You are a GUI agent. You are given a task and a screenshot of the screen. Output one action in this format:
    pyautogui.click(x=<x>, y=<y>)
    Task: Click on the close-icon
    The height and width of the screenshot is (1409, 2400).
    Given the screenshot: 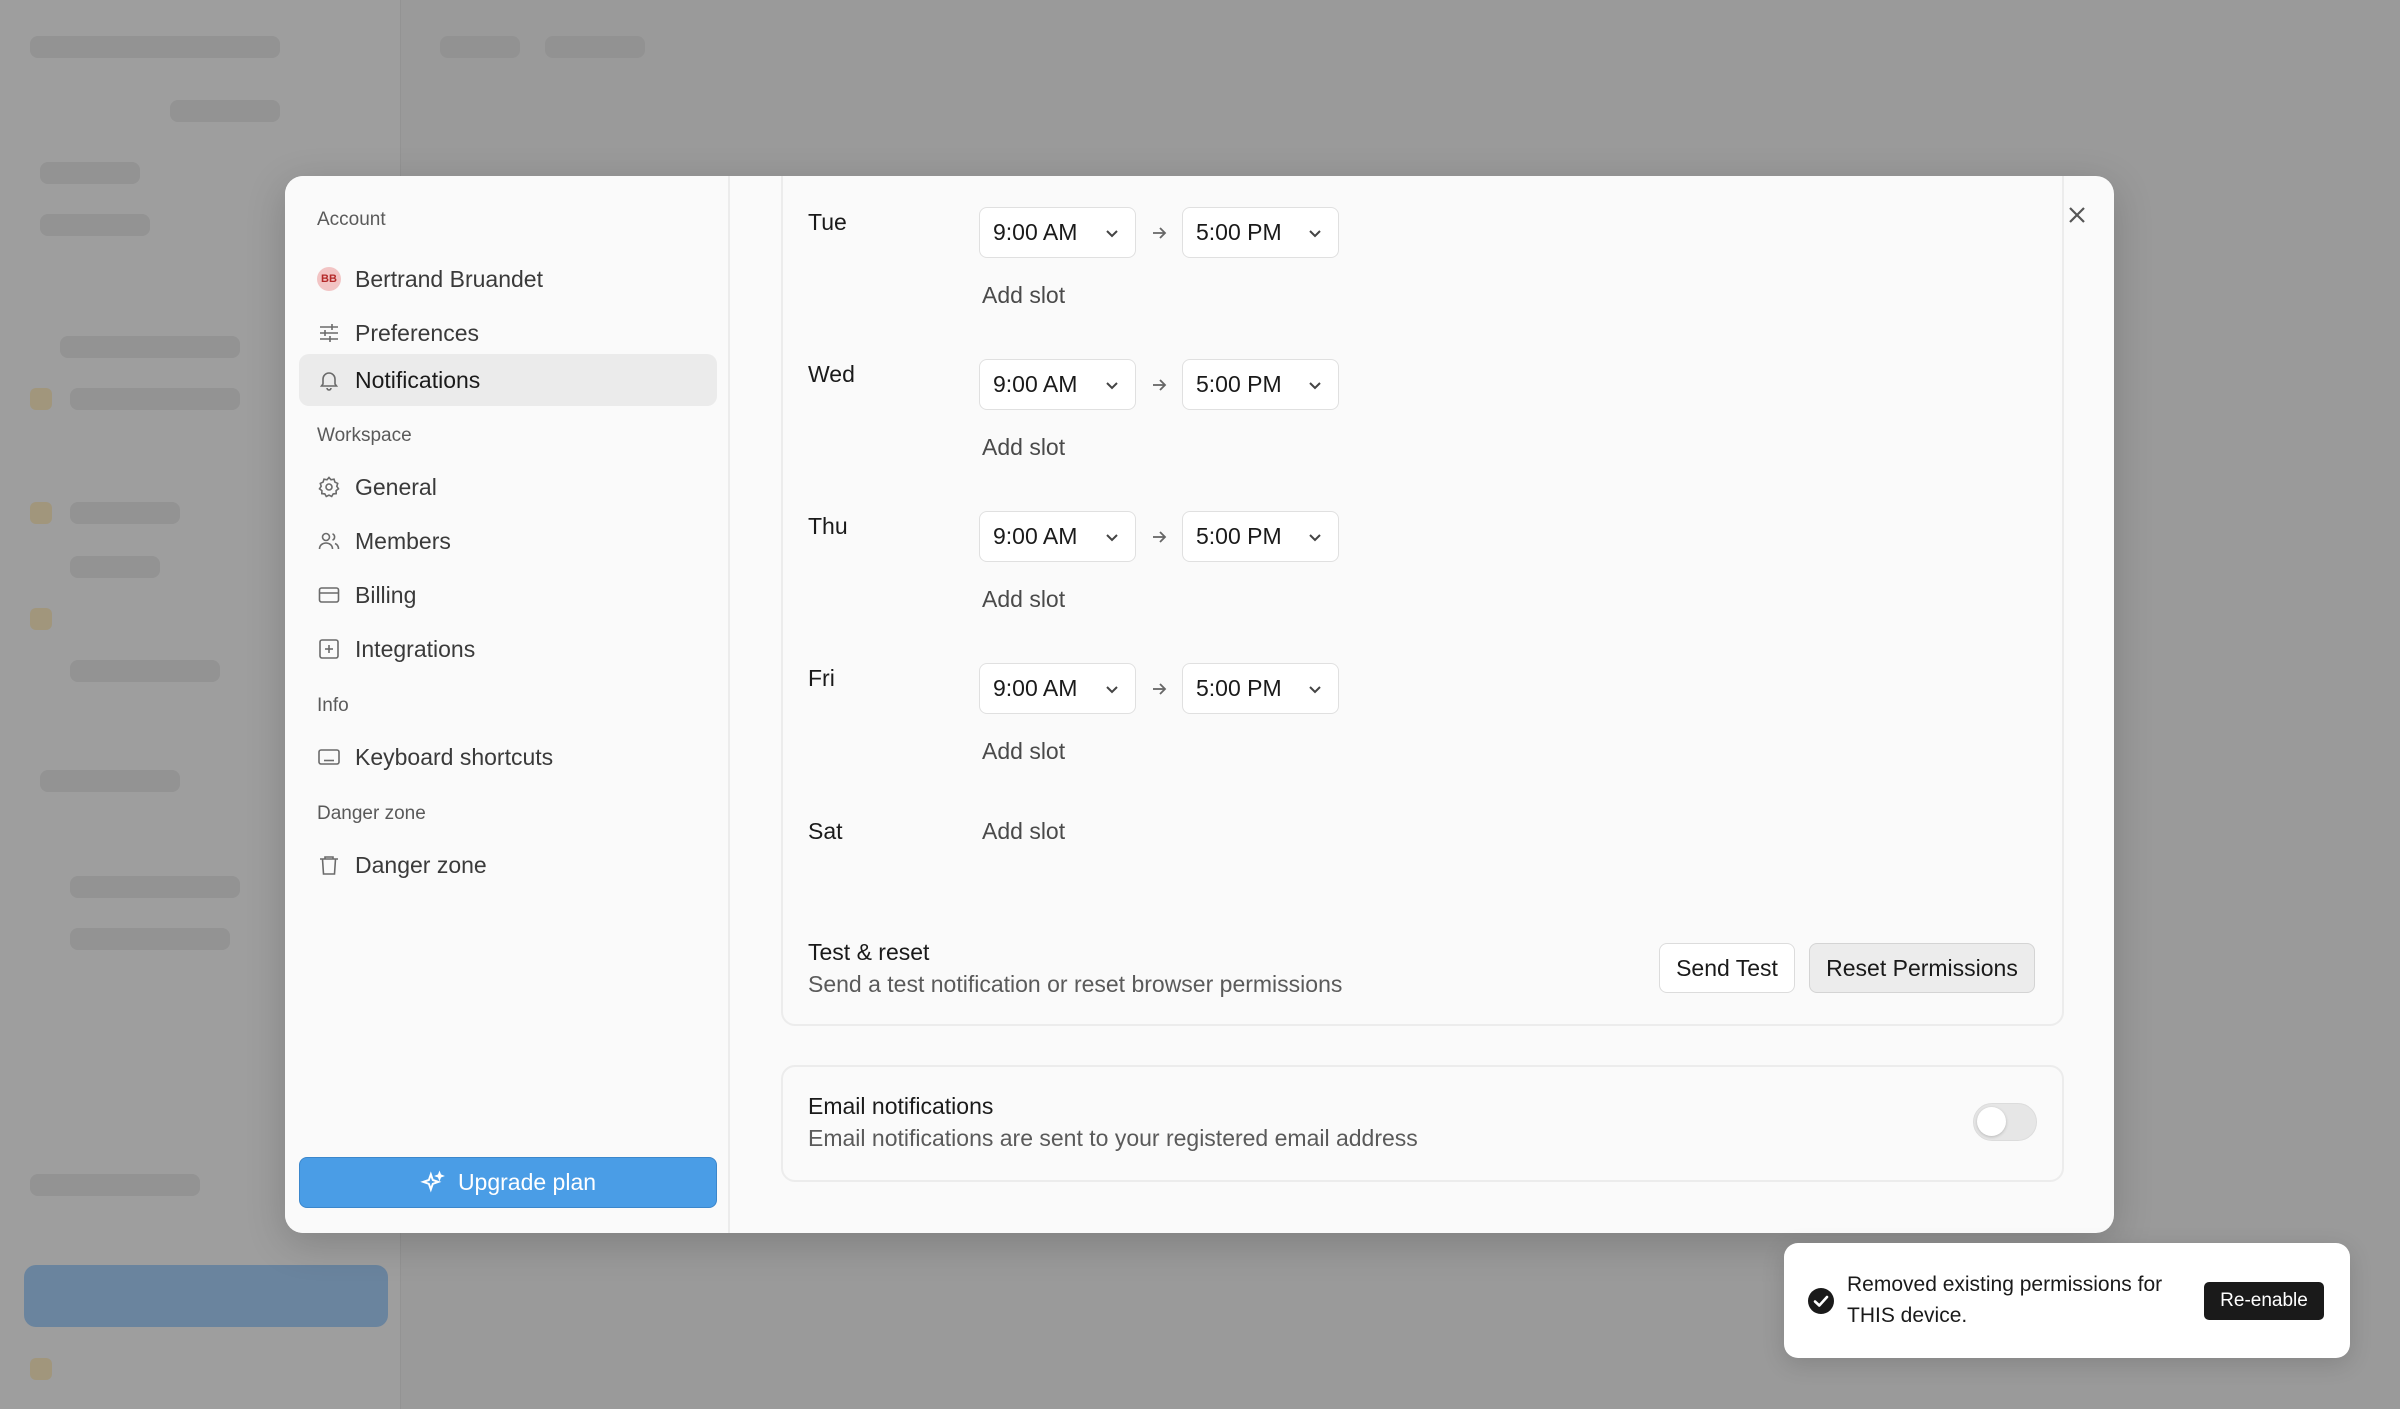 What is the action you would take?
    pyautogui.click(x=2077, y=215)
    